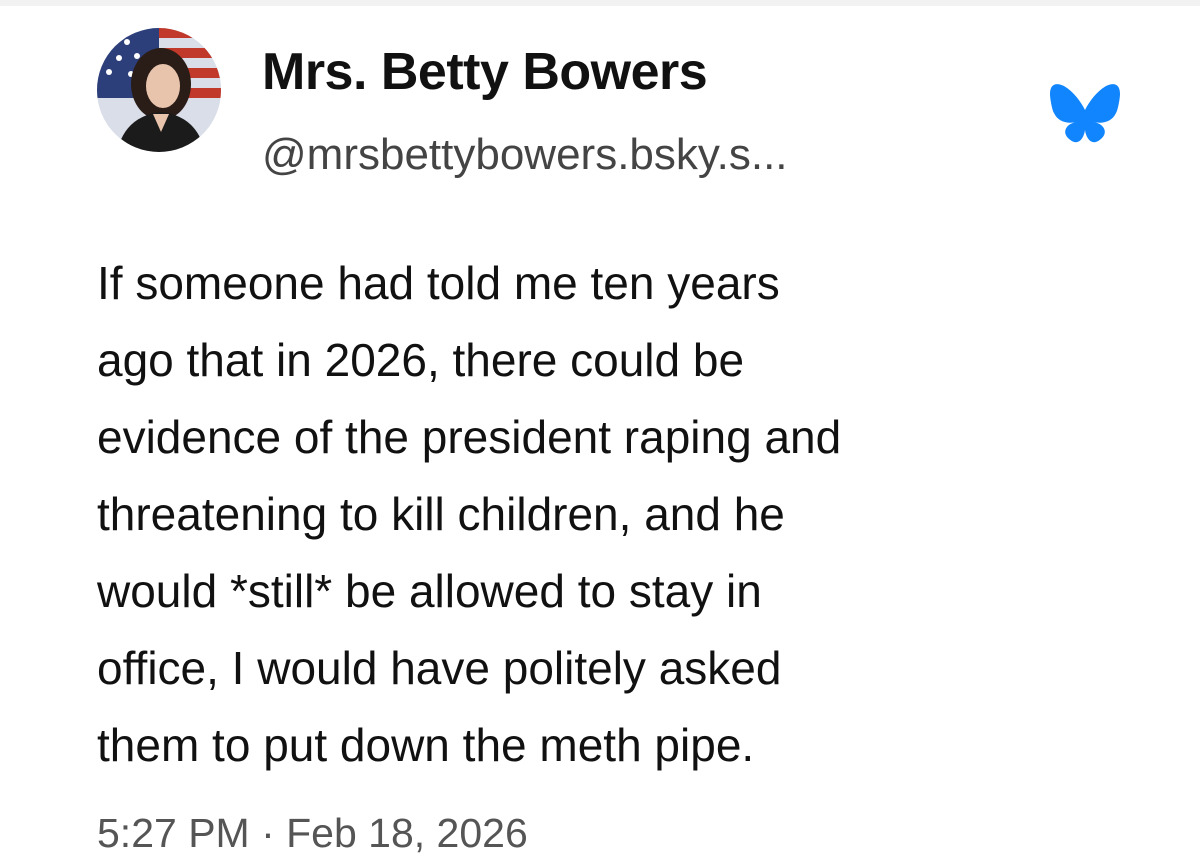 This screenshot has width=1200, height=867. What do you see at coordinates (426, 745) in the screenshot?
I see `post-text-line: them to put down the meth pipe.` at bounding box center [426, 745].